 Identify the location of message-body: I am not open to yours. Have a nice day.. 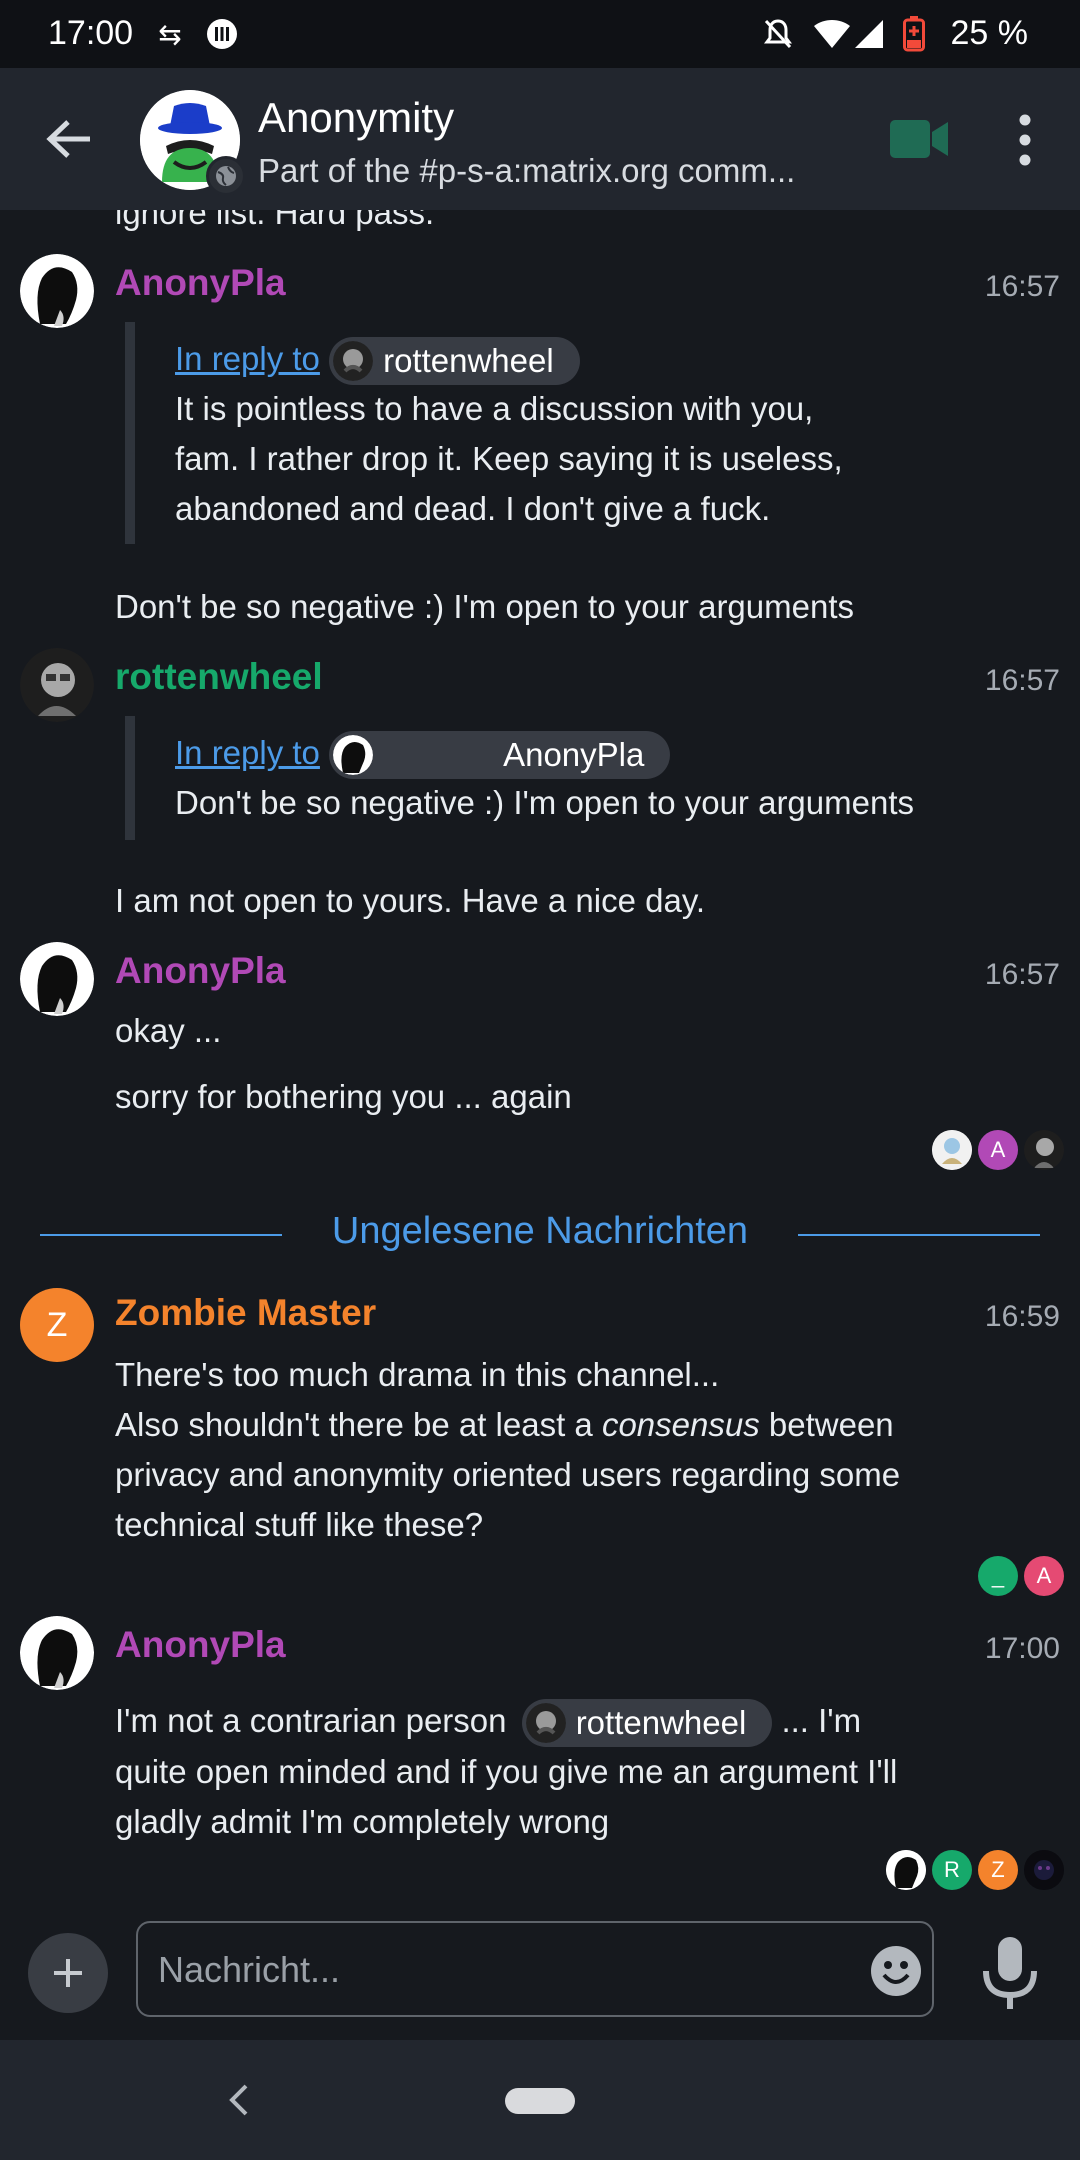
(410, 900).